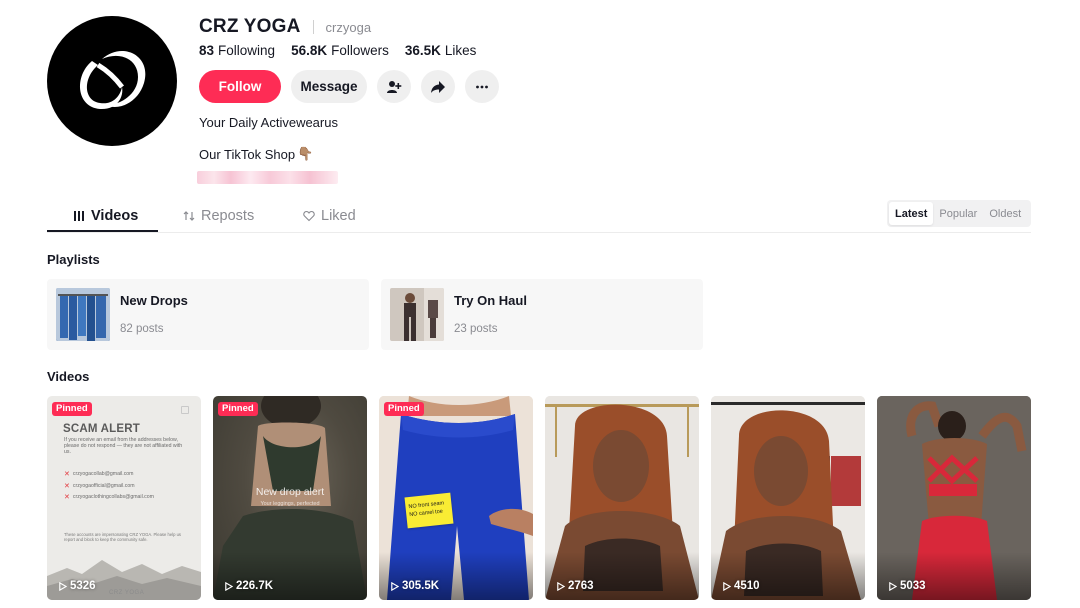 This screenshot has width=1080, height=608. I want to click on heart-icon, so click(309, 215).